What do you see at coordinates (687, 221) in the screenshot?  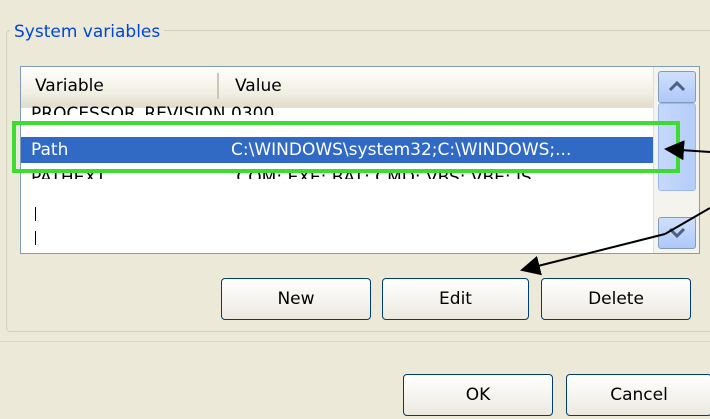 I see `arrow-segment` at bounding box center [687, 221].